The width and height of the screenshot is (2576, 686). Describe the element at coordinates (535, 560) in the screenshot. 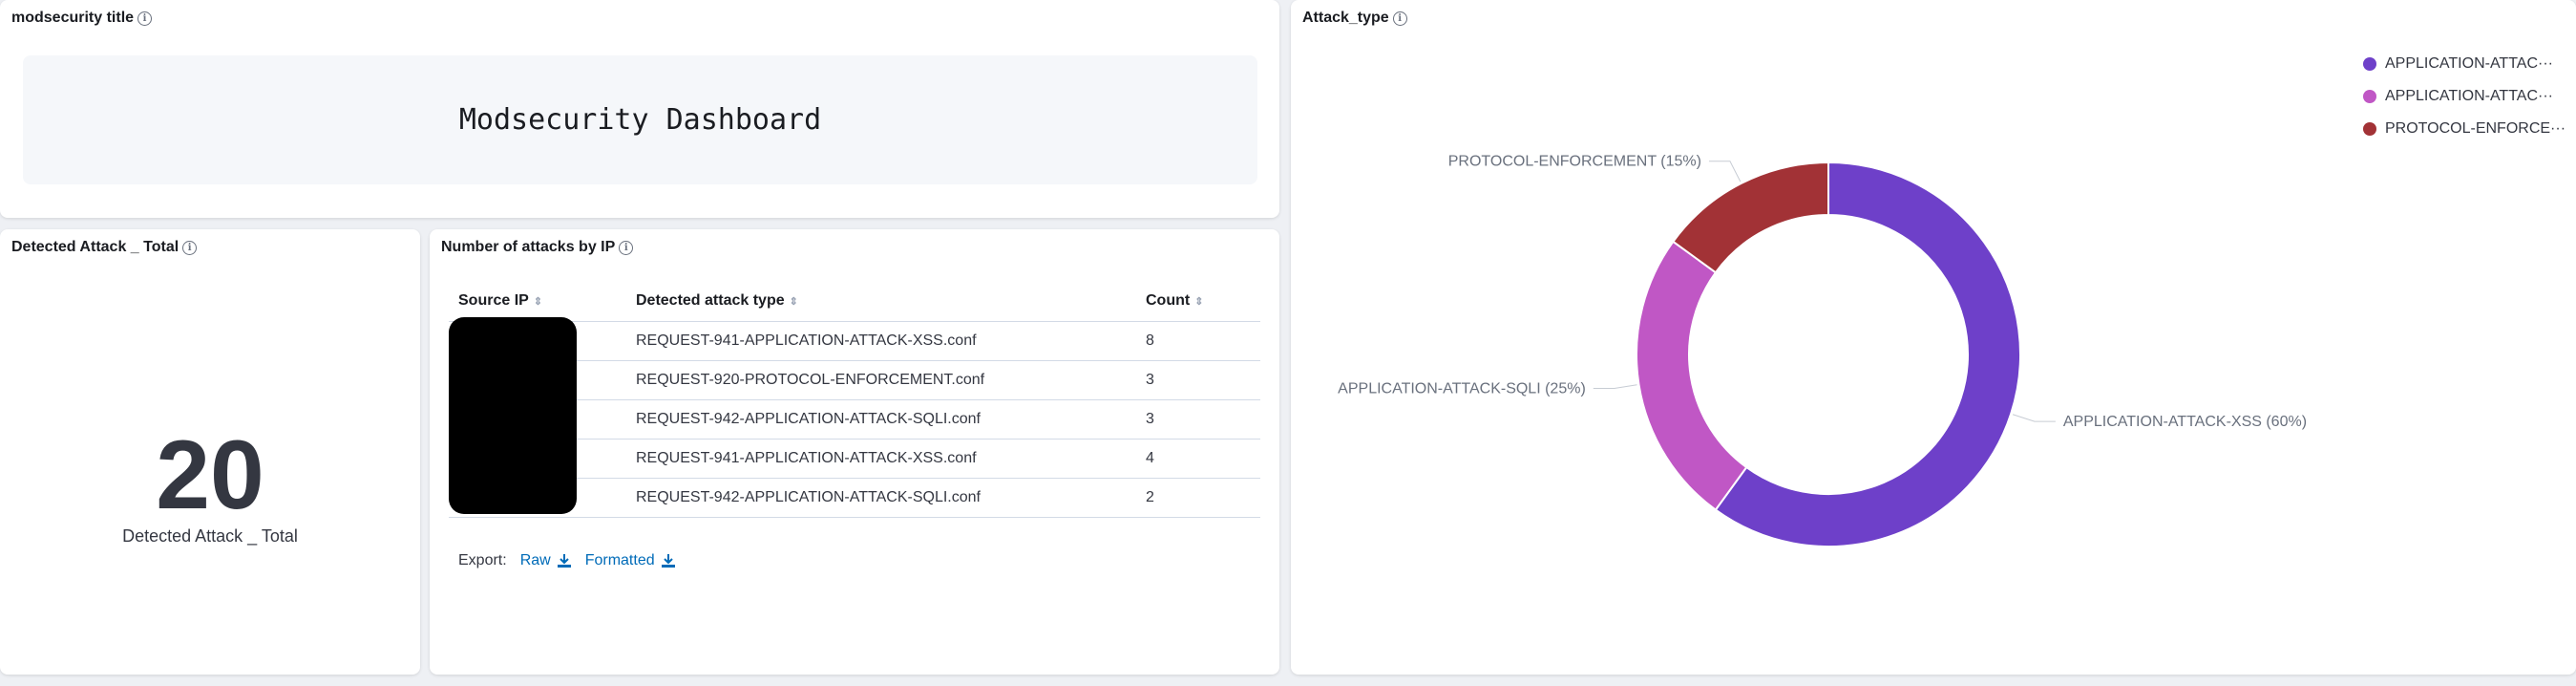

I see `export-raw-label: Raw` at that location.